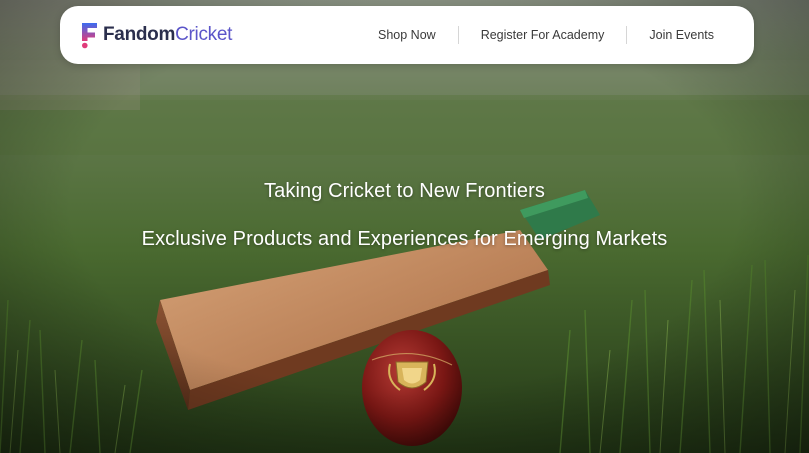 The height and width of the screenshot is (453, 809). I want to click on brand-name-part1: Fandom, so click(139, 34).